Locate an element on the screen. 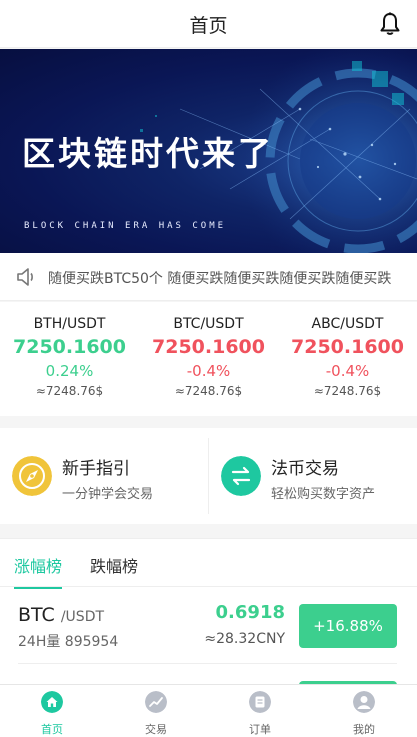  beginner-guide-entry: 新手指引 一分钟学会交易 is located at coordinates (104, 476).